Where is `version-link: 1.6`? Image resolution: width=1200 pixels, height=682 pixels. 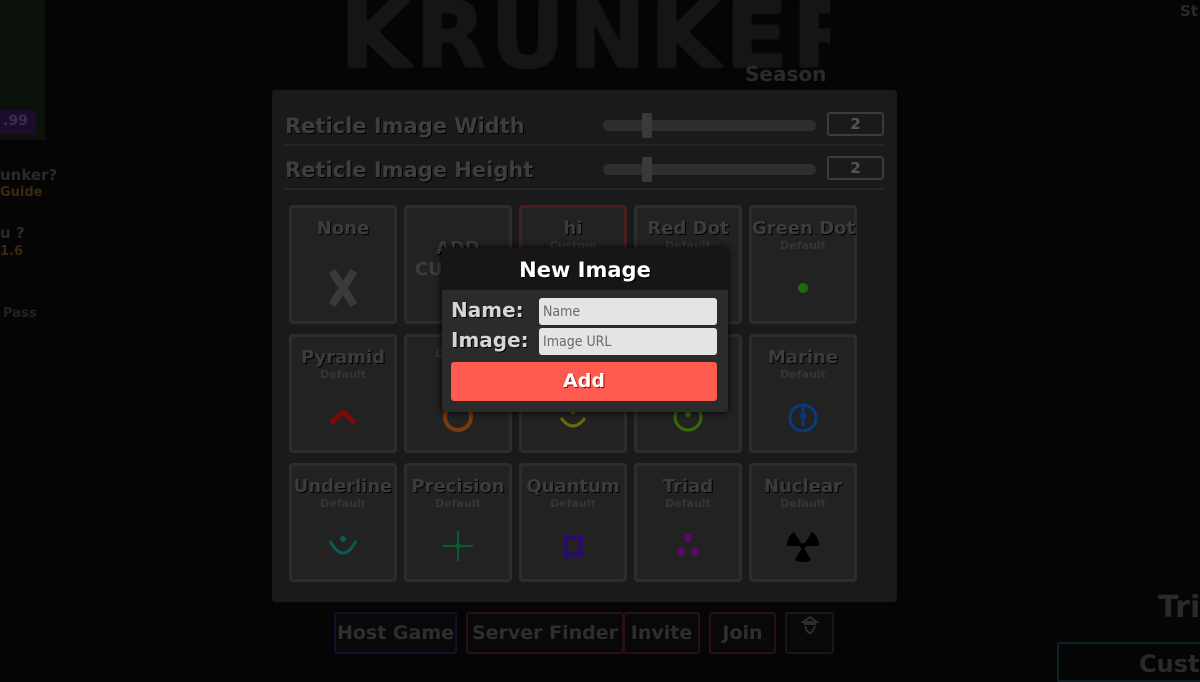
version-link: 1.6 is located at coordinates (11, 251).